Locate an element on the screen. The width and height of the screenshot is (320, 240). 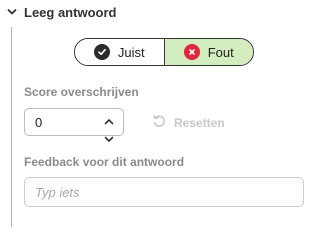
section-header: Leeg antwoord is located at coordinates (61, 12).